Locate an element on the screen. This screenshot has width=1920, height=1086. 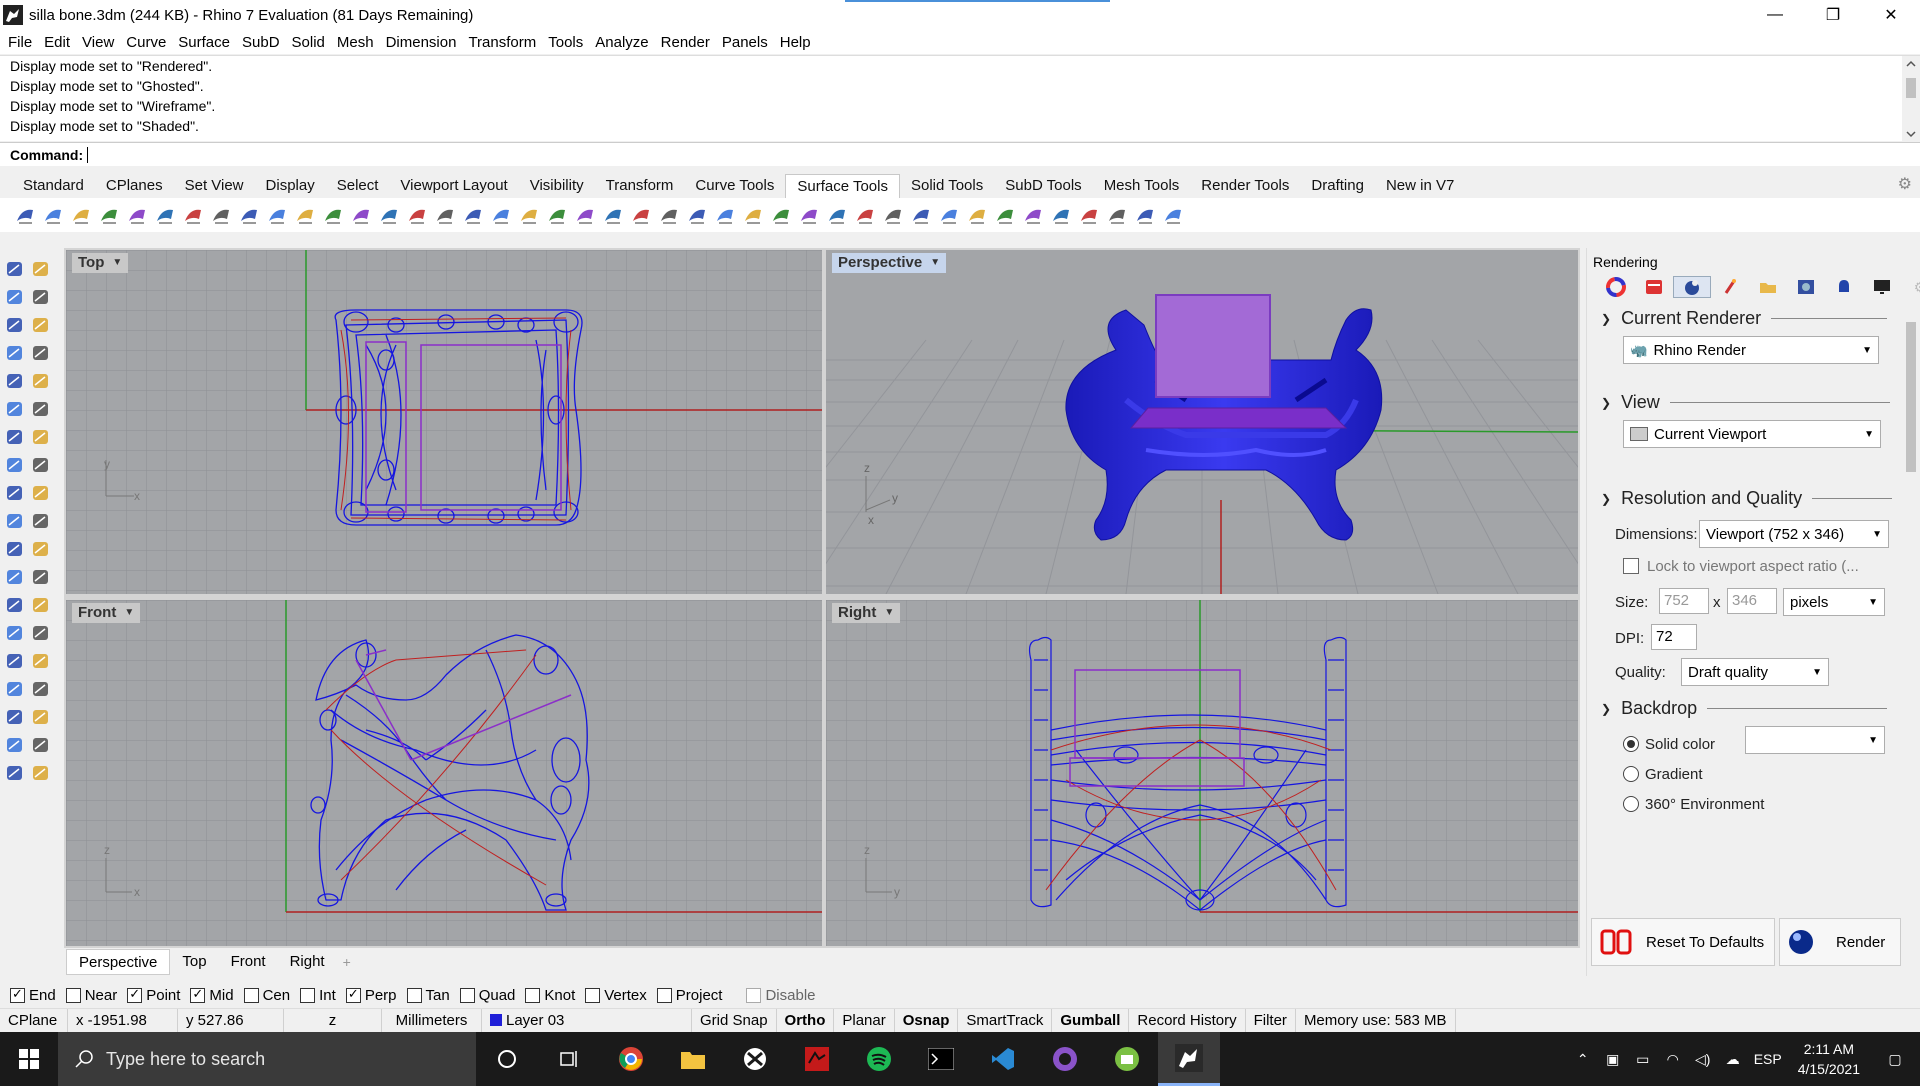
toggle-osnap: Osnap is located at coordinates (927, 1020).